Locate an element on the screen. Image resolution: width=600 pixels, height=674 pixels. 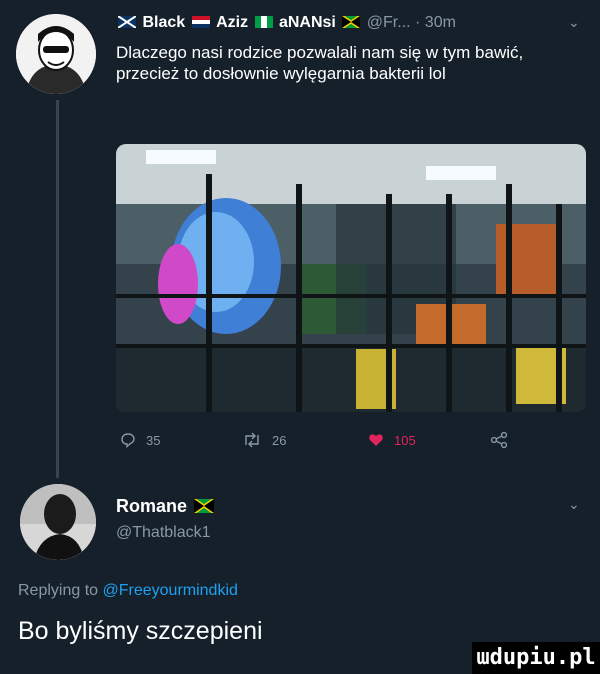
reply-handle: @Thatblack1 is located at coordinates (163, 533).